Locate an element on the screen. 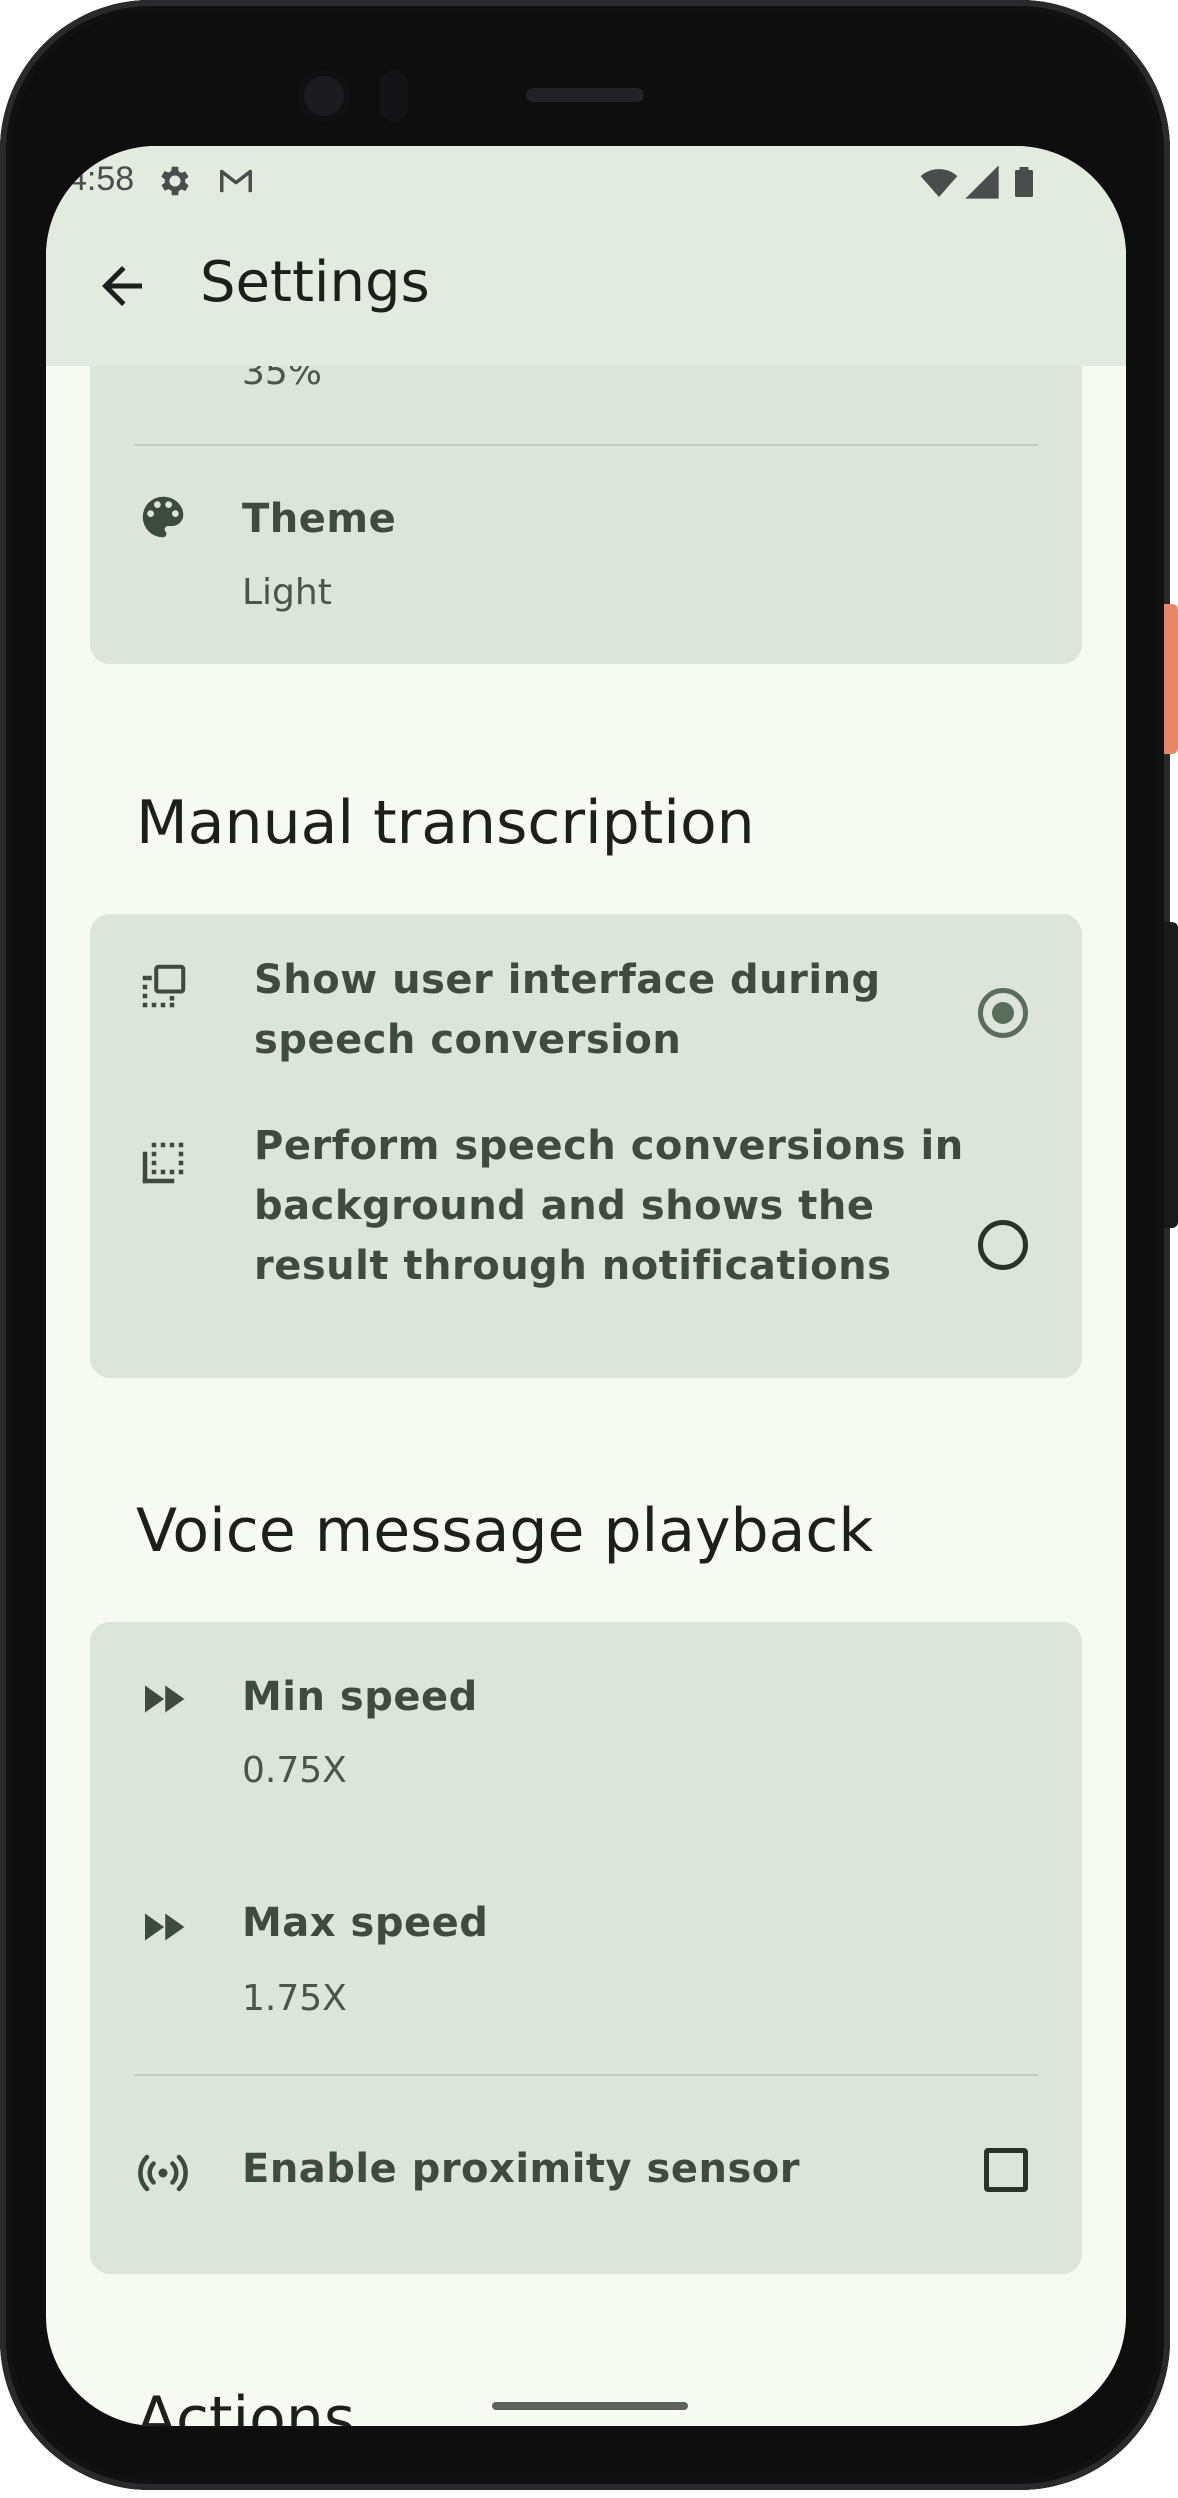  gmail-icon is located at coordinates (236, 181).